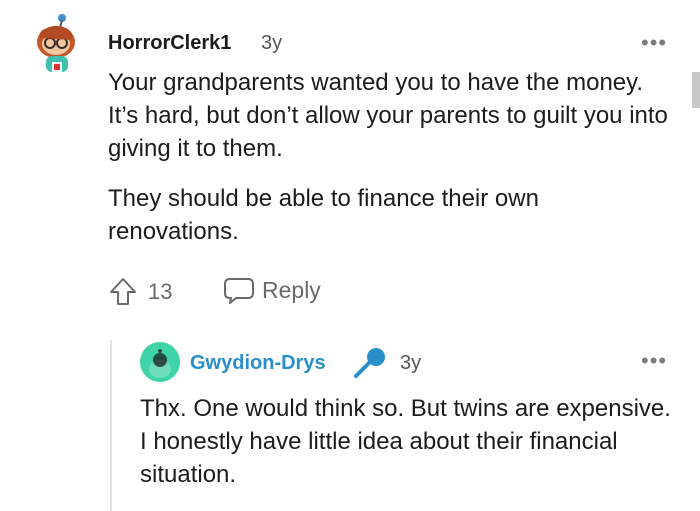  I want to click on upvote-count: 13, so click(160, 291).